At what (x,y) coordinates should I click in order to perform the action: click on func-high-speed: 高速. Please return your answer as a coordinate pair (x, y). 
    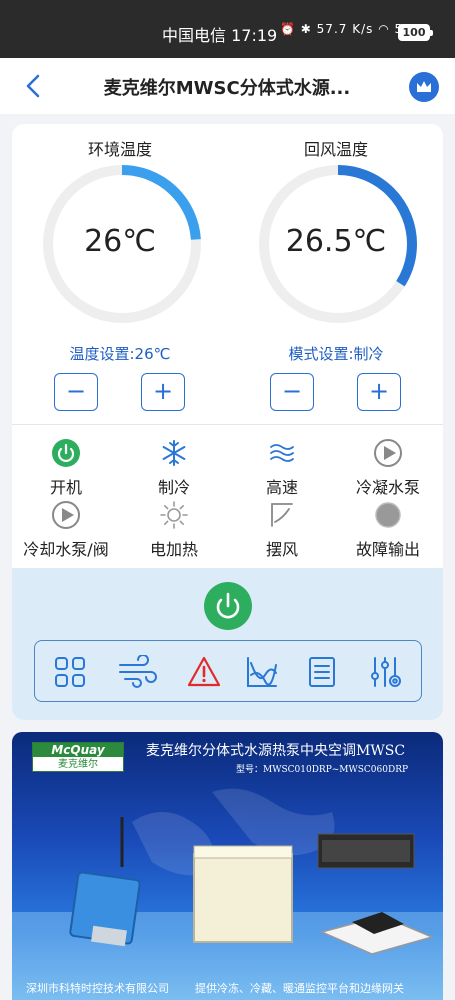
    Looking at the image, I should click on (282, 468).